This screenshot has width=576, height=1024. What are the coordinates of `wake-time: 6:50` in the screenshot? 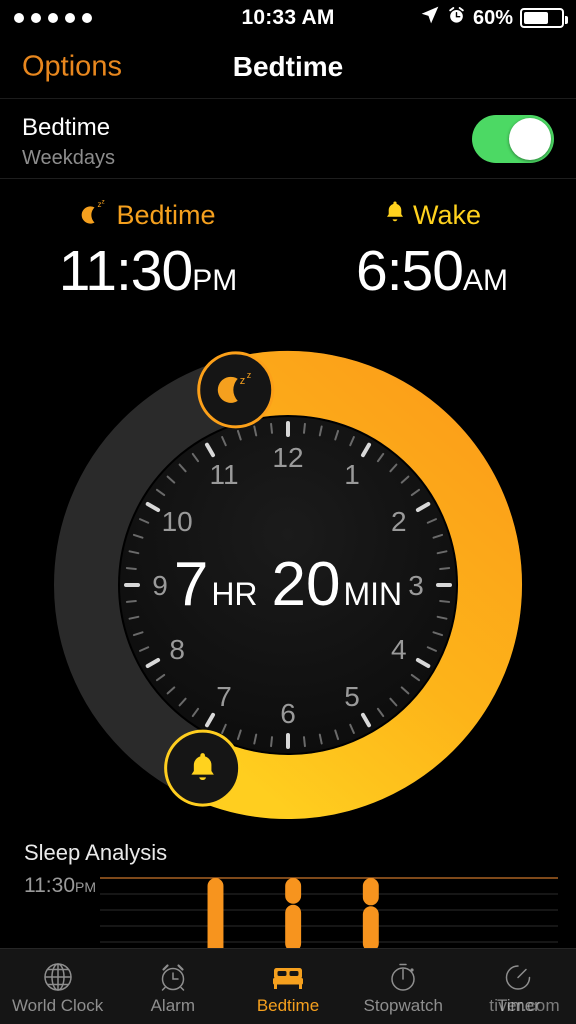 It's located at (410, 271).